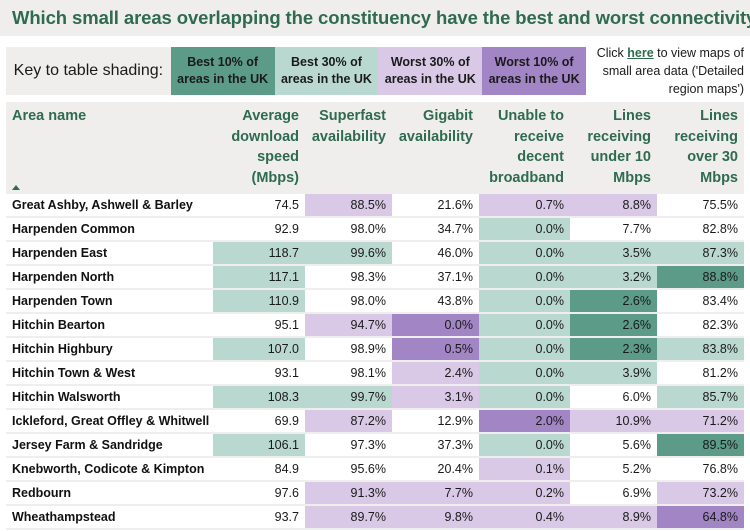 Image resolution: width=750 pixels, height=531 pixels. Describe the element at coordinates (16, 187) in the screenshot. I see `sort-ascending-icon` at that location.